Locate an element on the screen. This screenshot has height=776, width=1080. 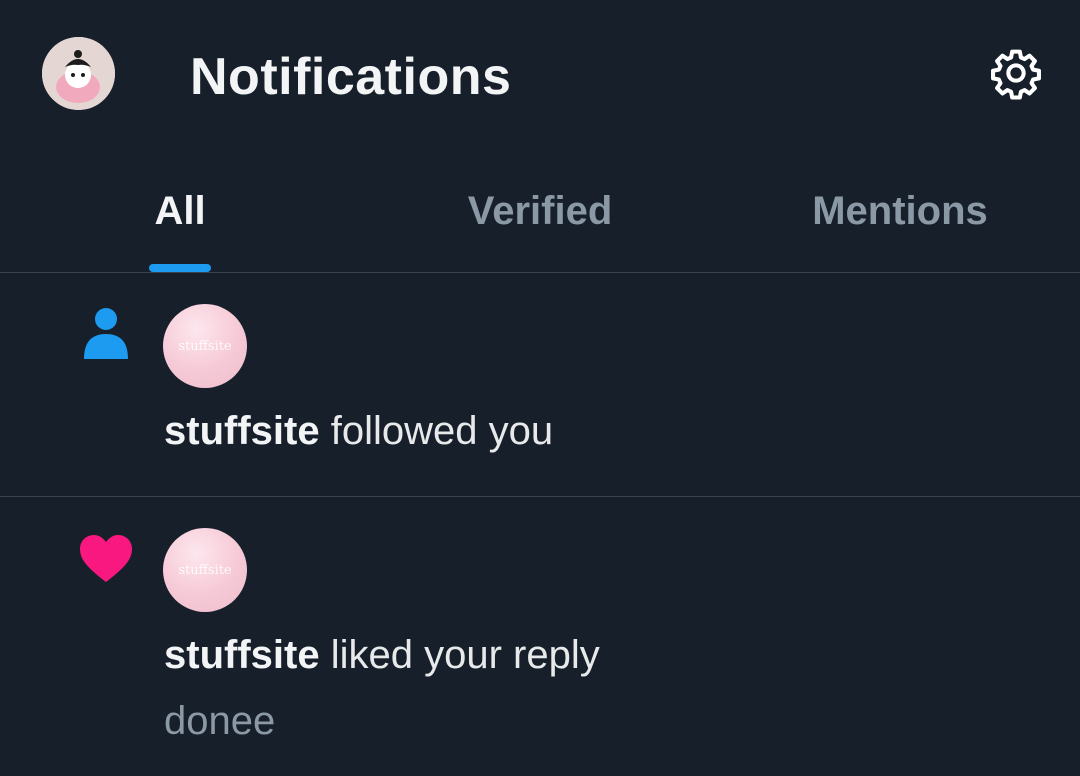
profile-avatar-image is located at coordinates (78, 73).